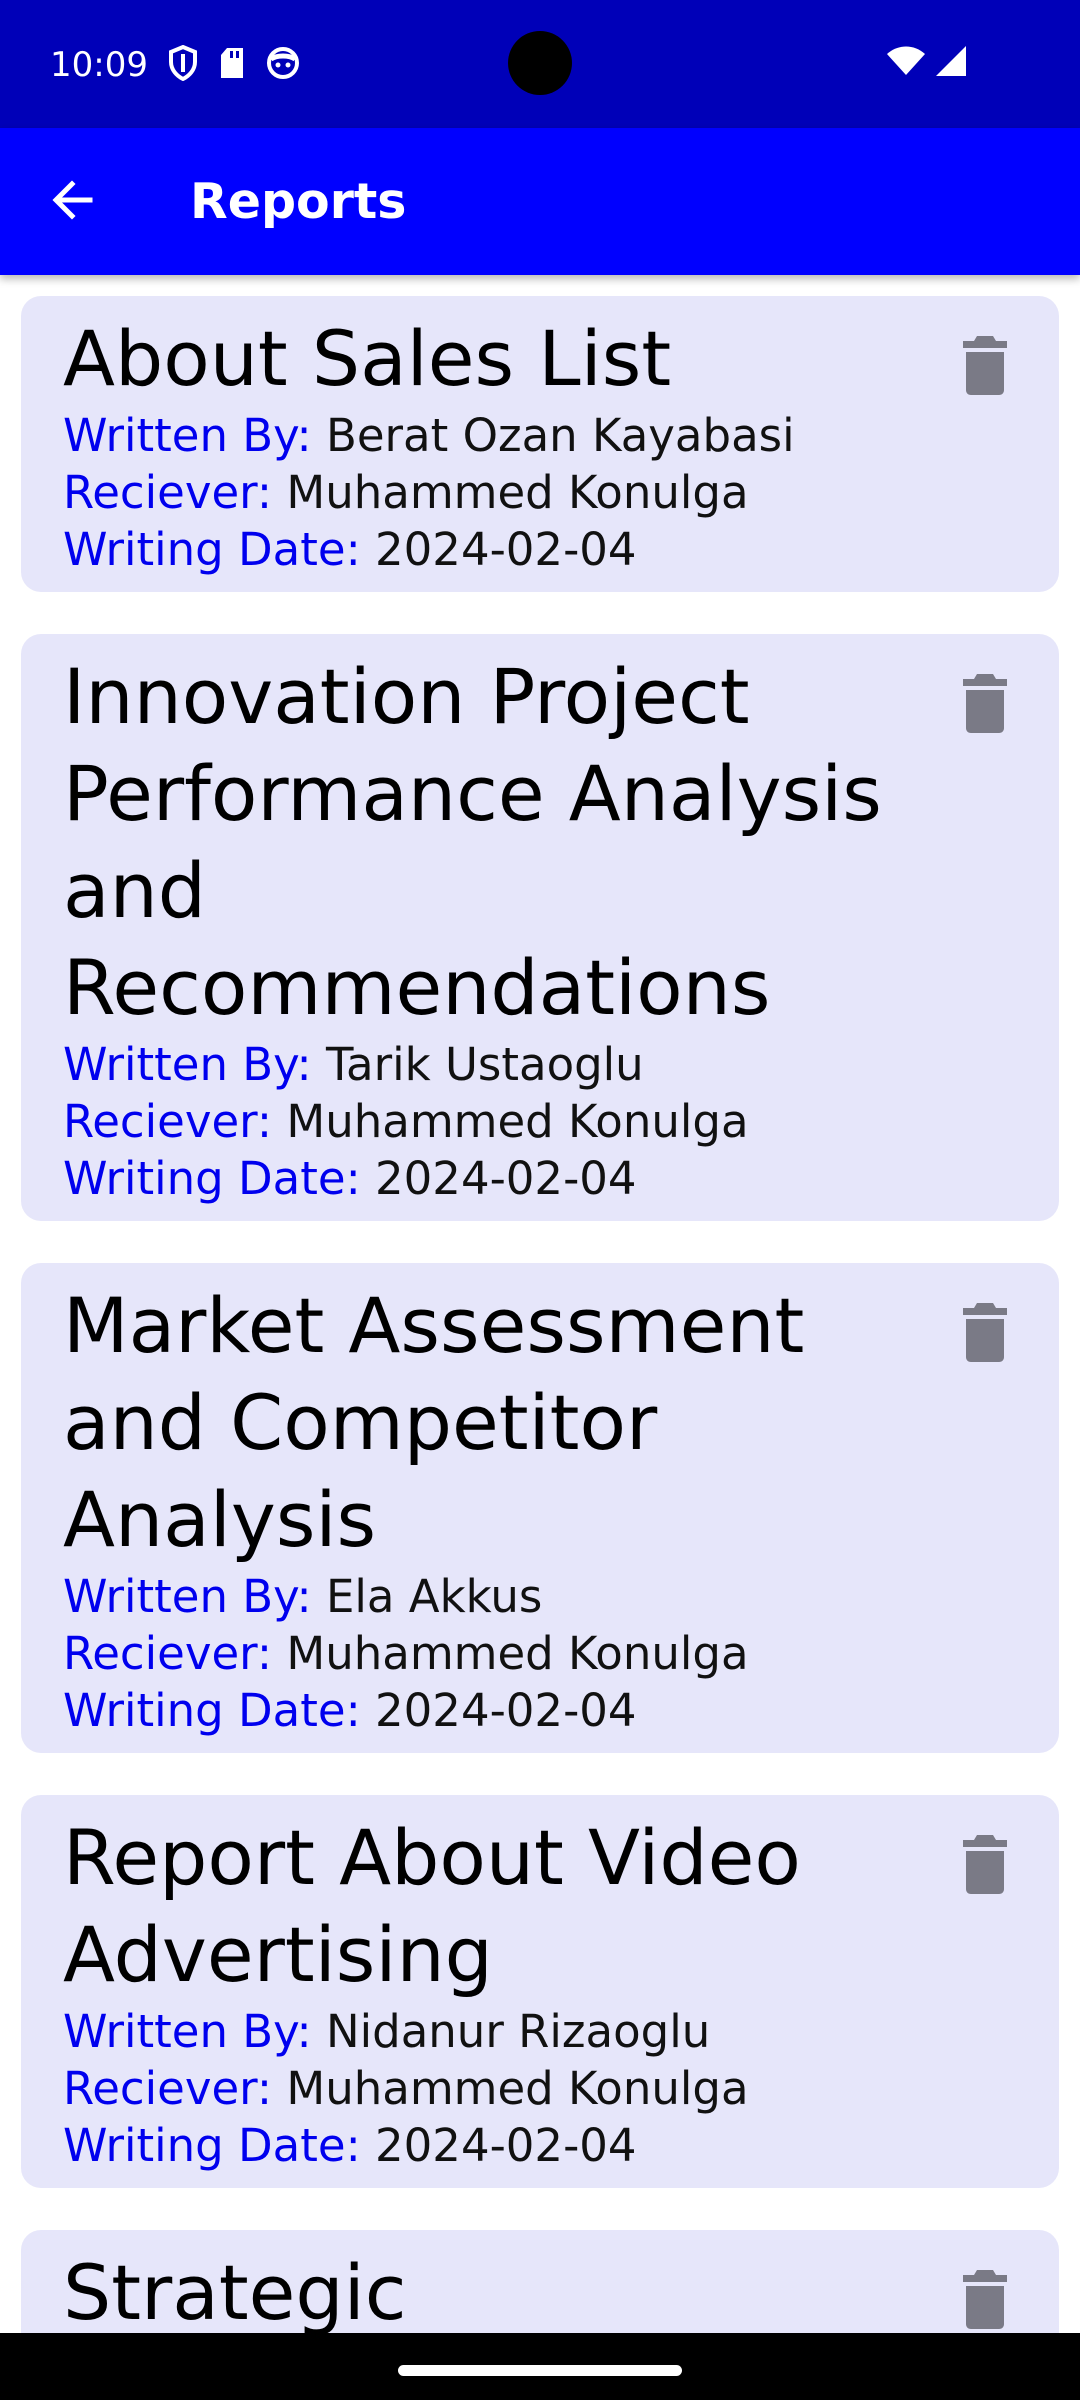  I want to click on written-by-row: Written By: Nidanur Rizaoglu, so click(496, 2031).